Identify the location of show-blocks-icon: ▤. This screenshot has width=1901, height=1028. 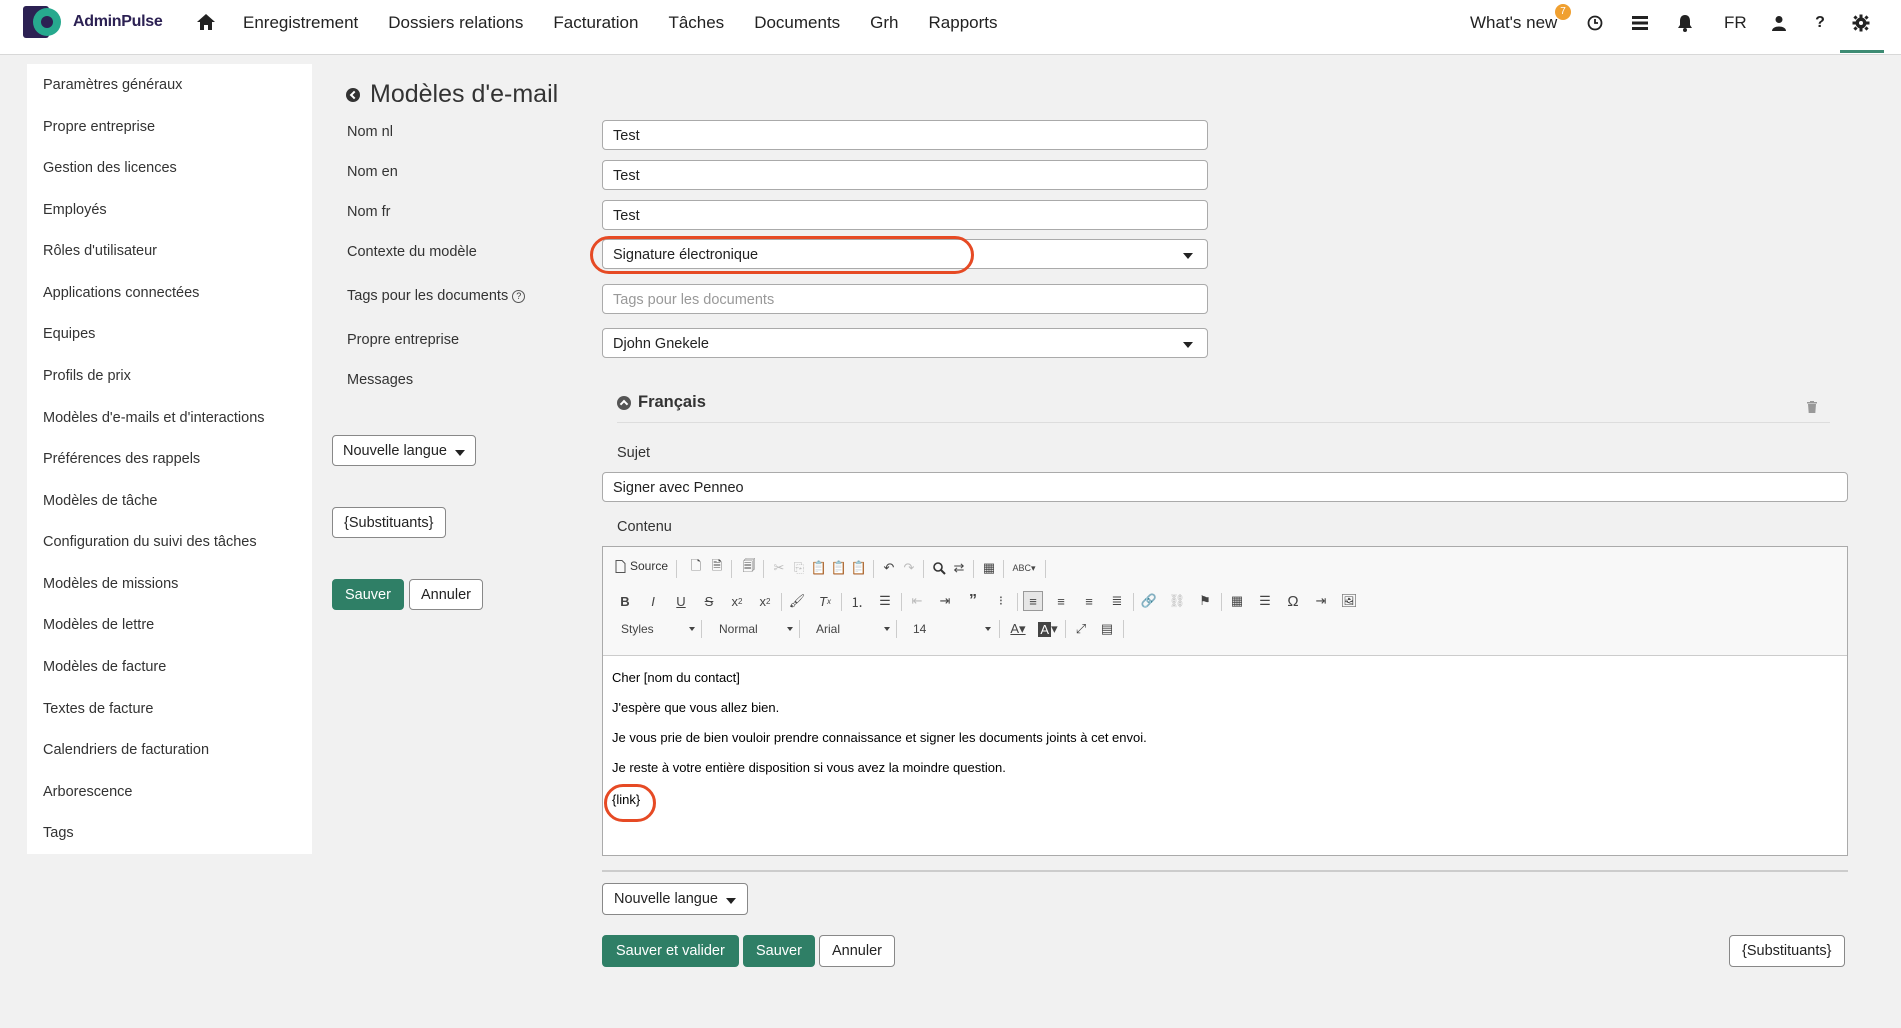
(1107, 629).